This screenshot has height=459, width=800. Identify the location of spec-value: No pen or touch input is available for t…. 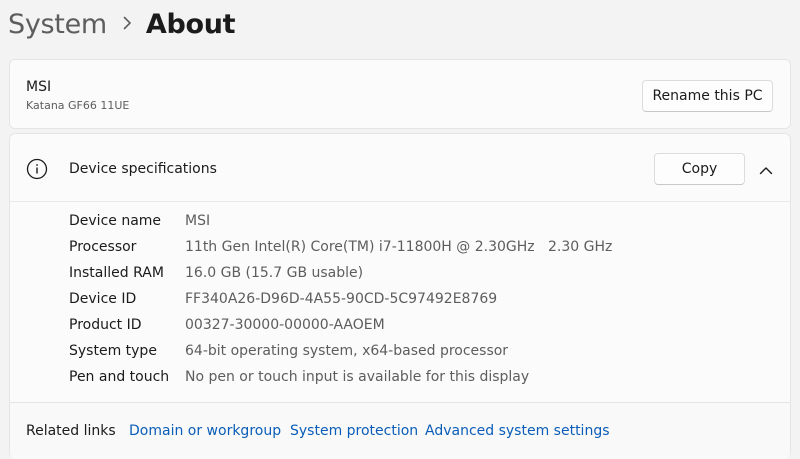
(357, 377).